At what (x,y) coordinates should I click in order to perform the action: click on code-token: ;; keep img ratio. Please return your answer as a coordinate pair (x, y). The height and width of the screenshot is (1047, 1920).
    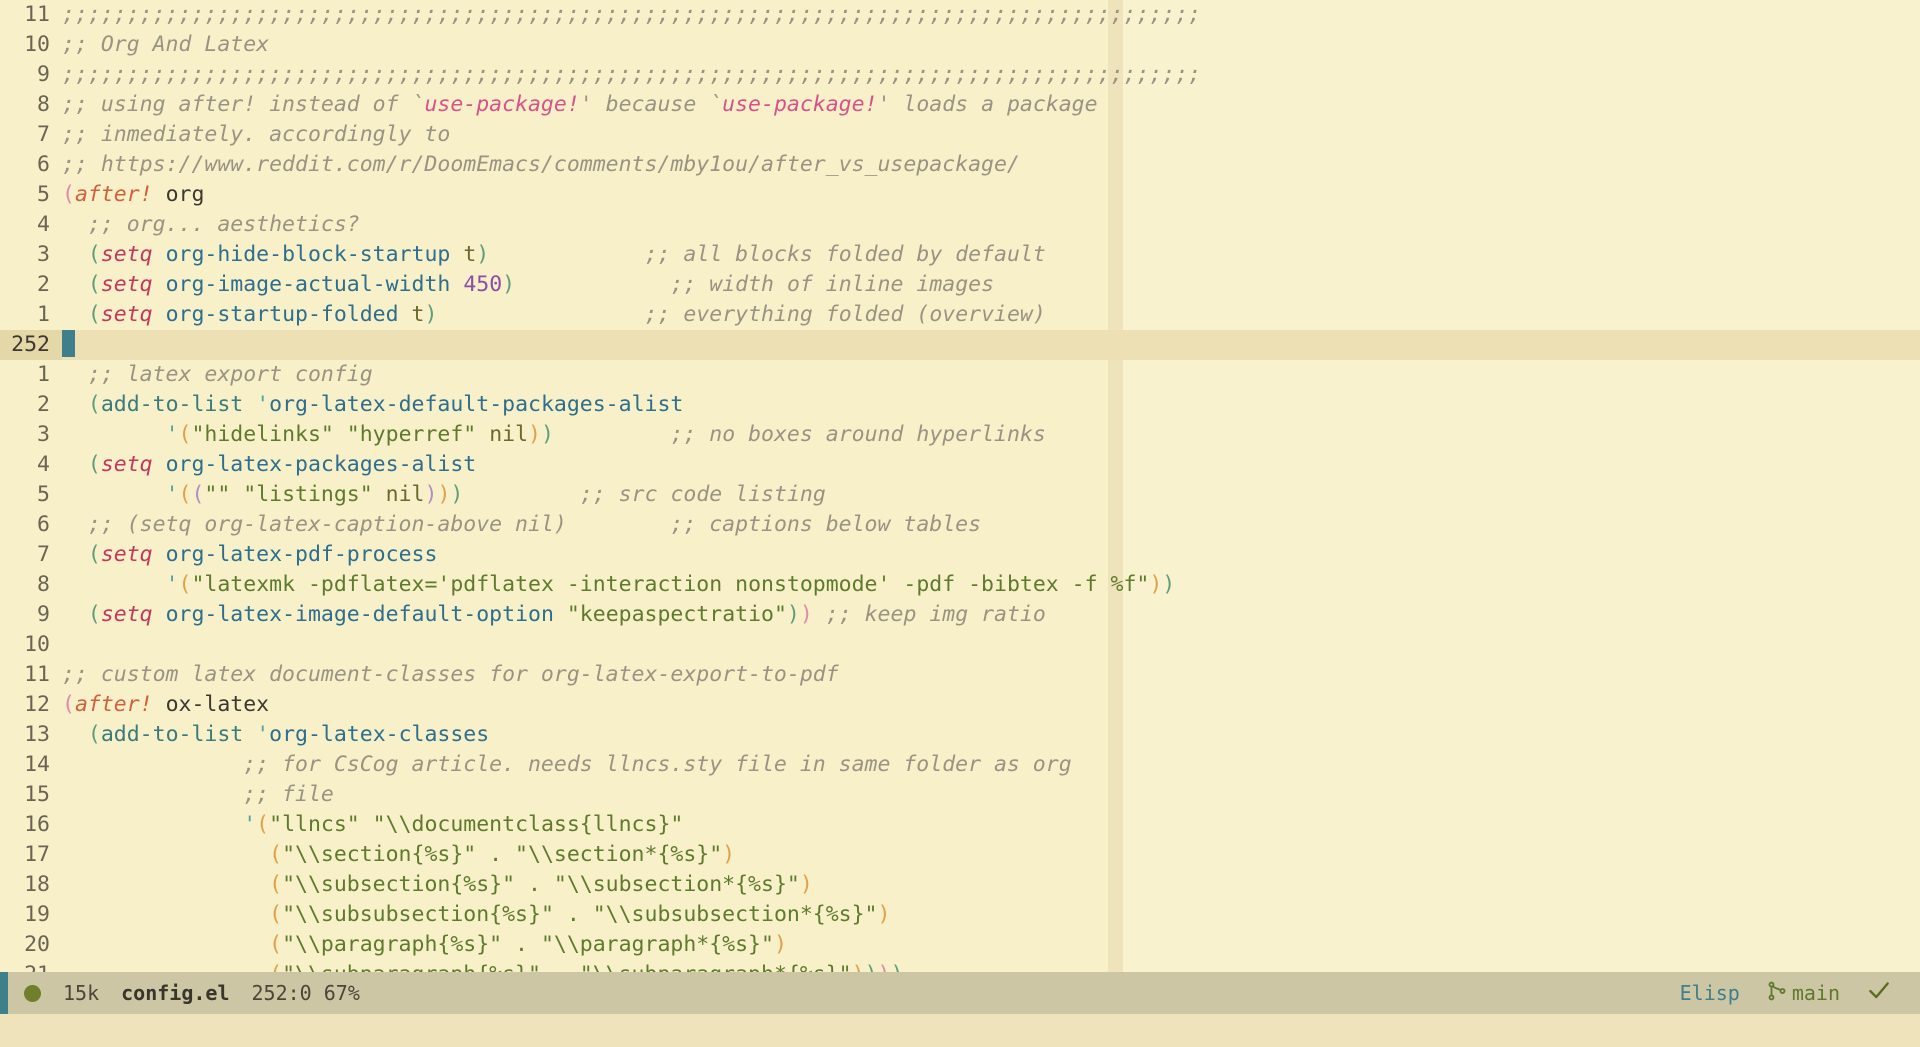
    Looking at the image, I should click on (935, 614).